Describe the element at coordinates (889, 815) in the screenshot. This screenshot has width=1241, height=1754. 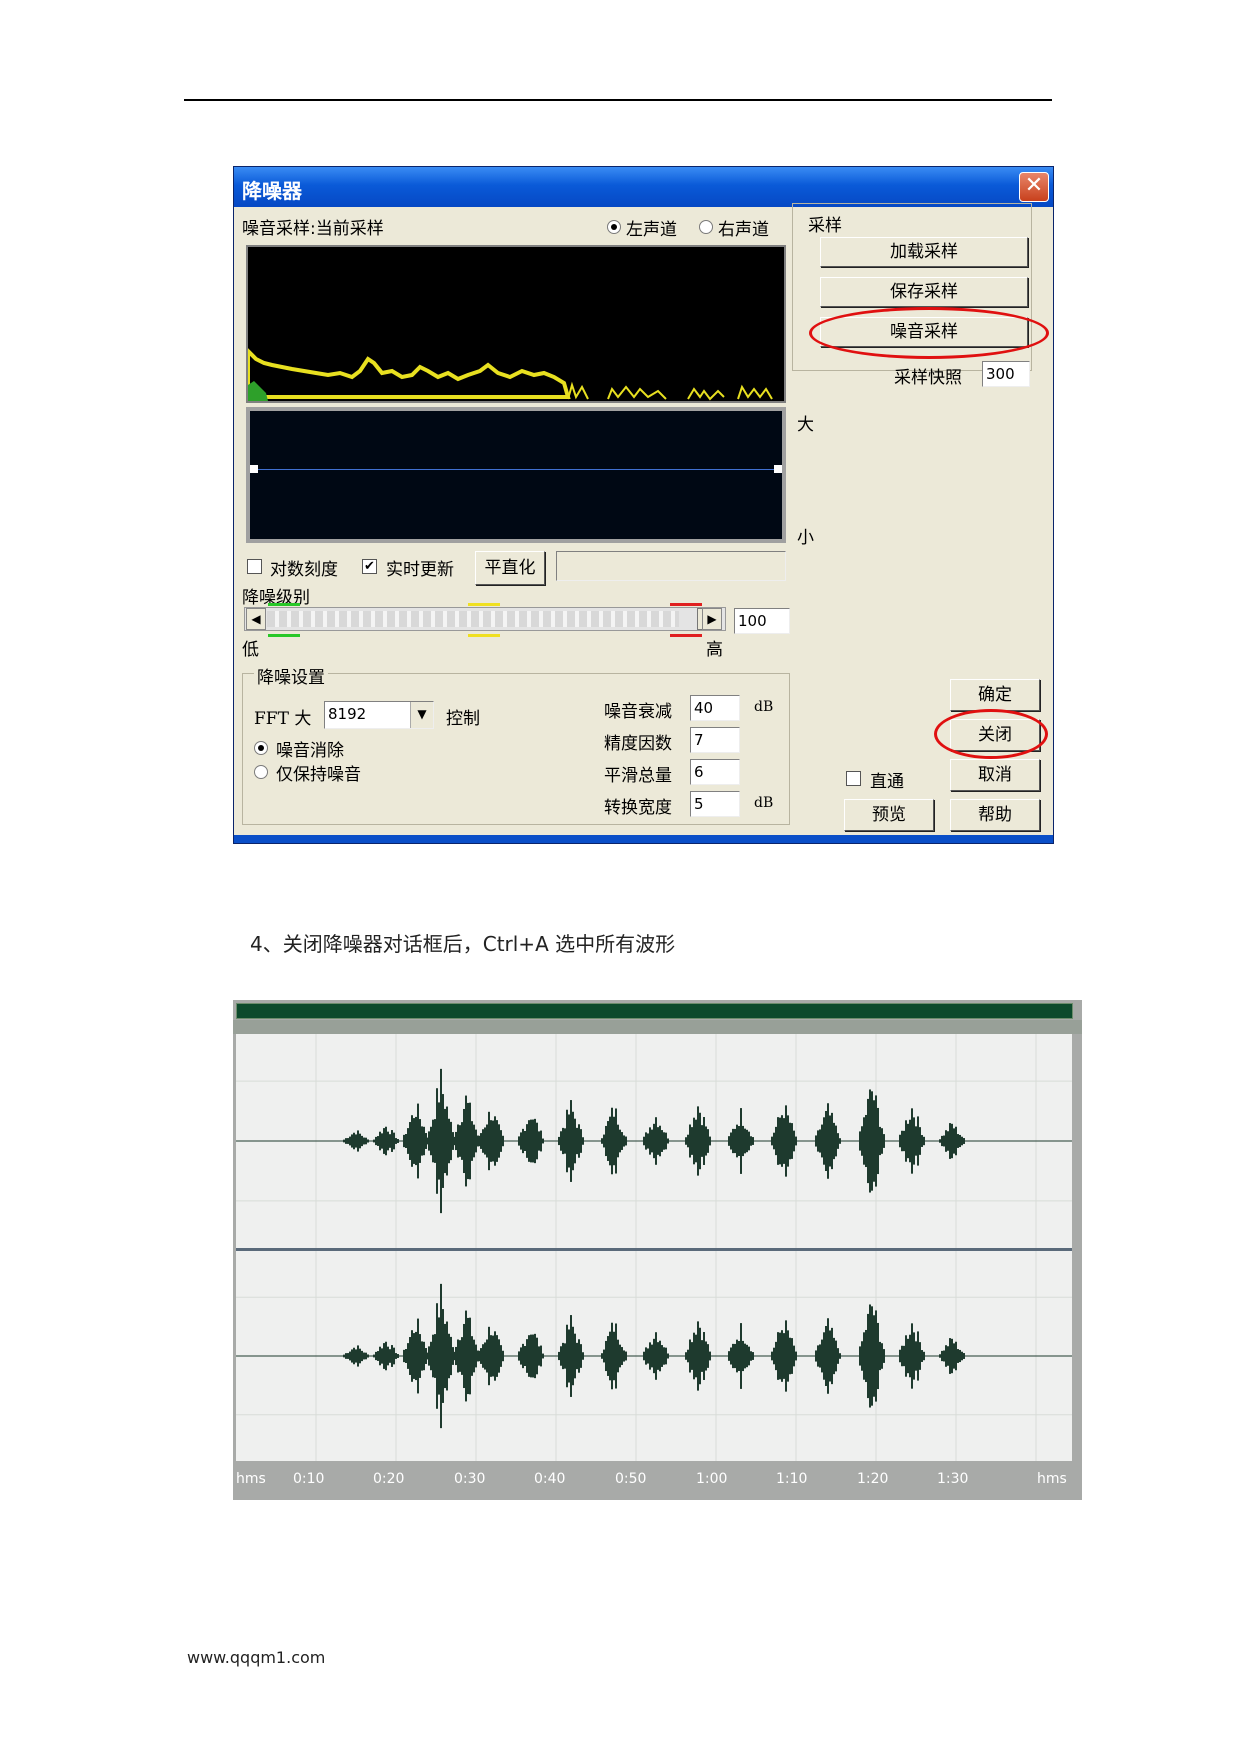
I see `preview-button: 预览` at that location.